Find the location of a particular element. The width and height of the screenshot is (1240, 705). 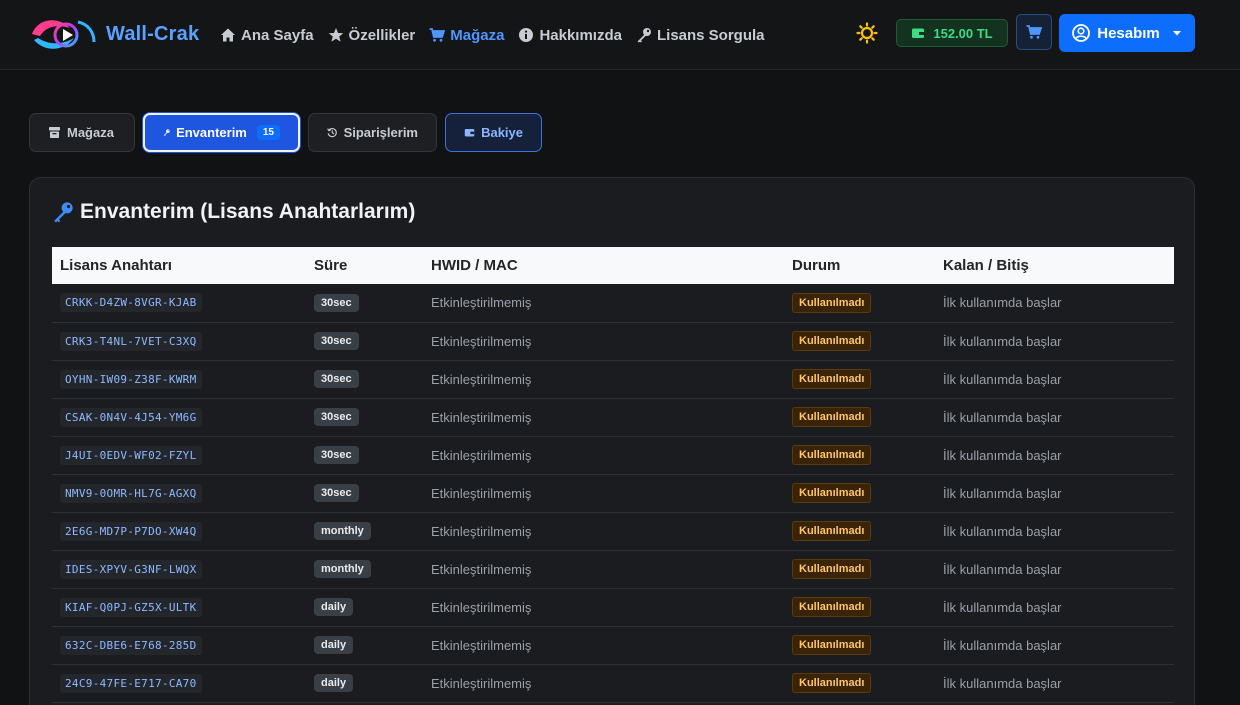

store-tabs: Mağaza Envanterim 15 Siparişlerim Bakiye is located at coordinates (289, 132).